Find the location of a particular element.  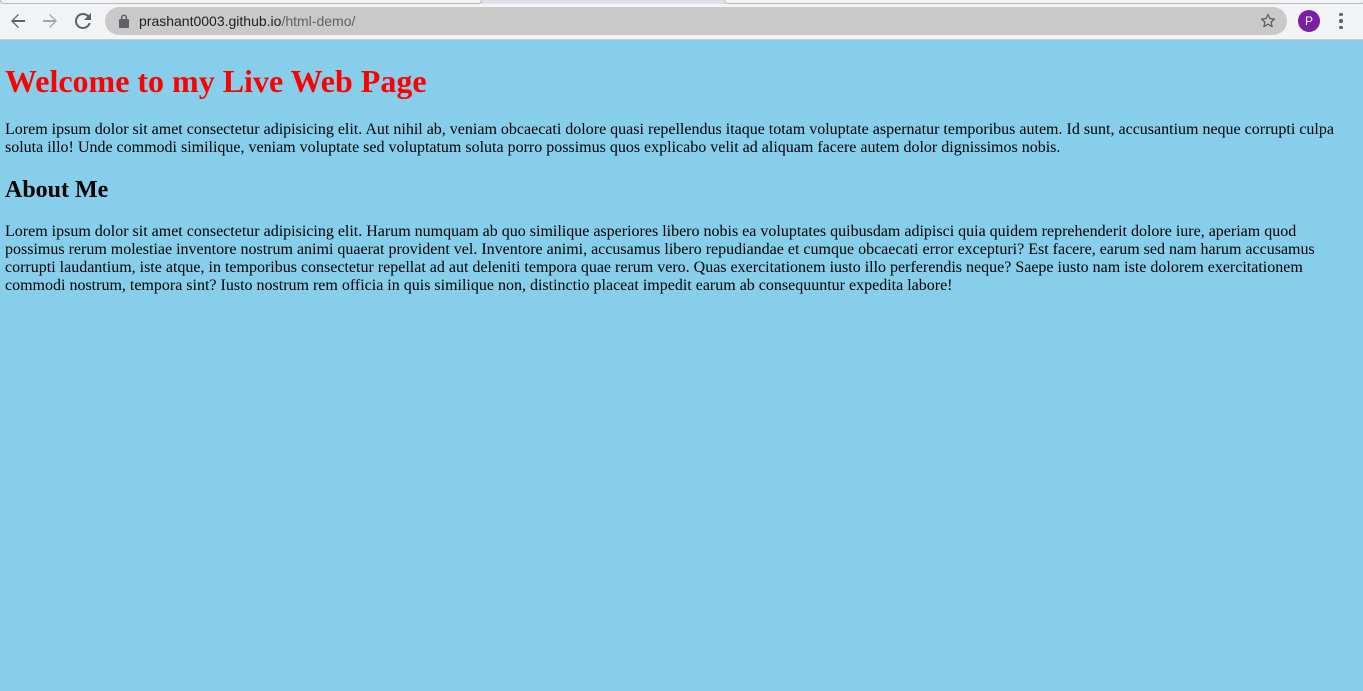

reload-icon is located at coordinates (83, 21).